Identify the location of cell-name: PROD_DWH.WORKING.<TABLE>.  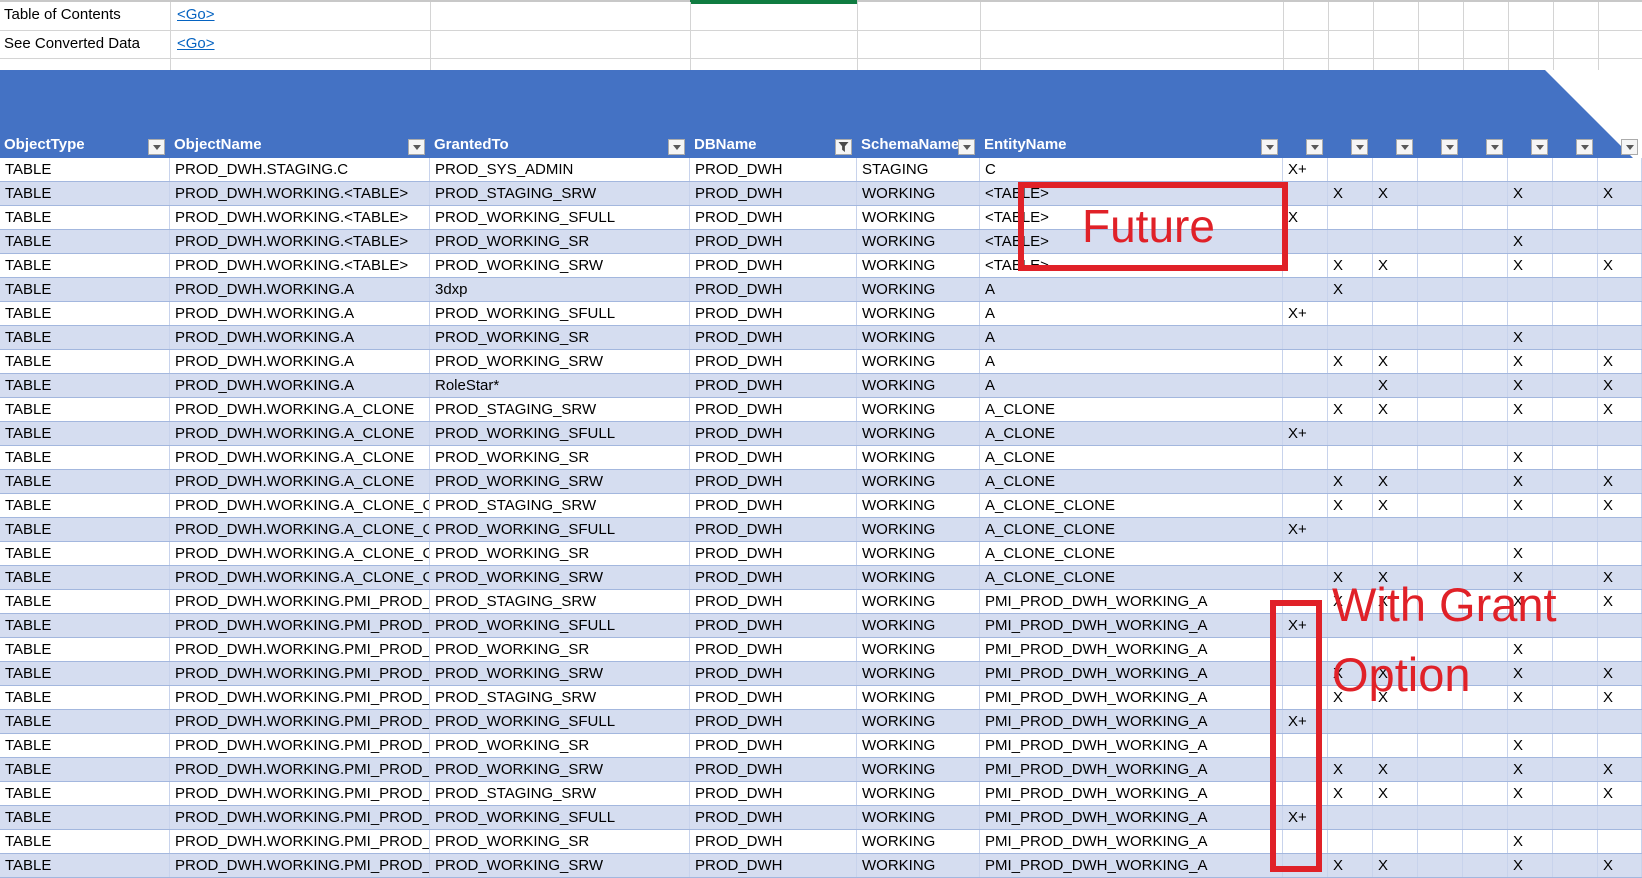
(300, 217).